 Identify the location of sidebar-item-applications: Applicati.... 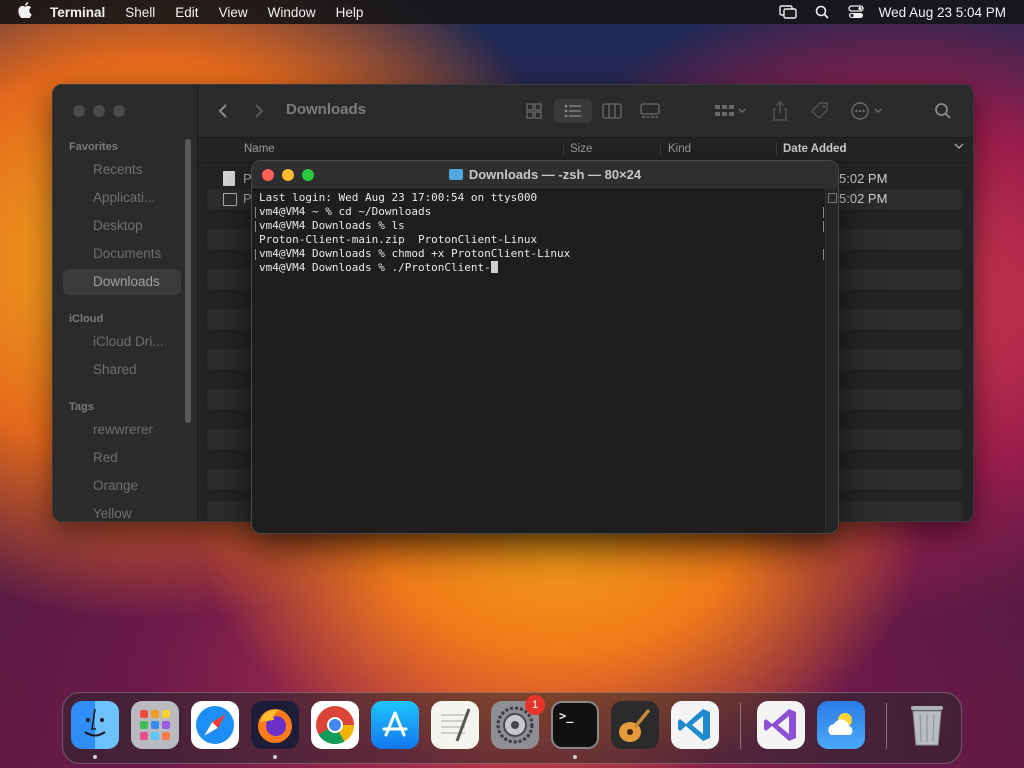
(122, 198).